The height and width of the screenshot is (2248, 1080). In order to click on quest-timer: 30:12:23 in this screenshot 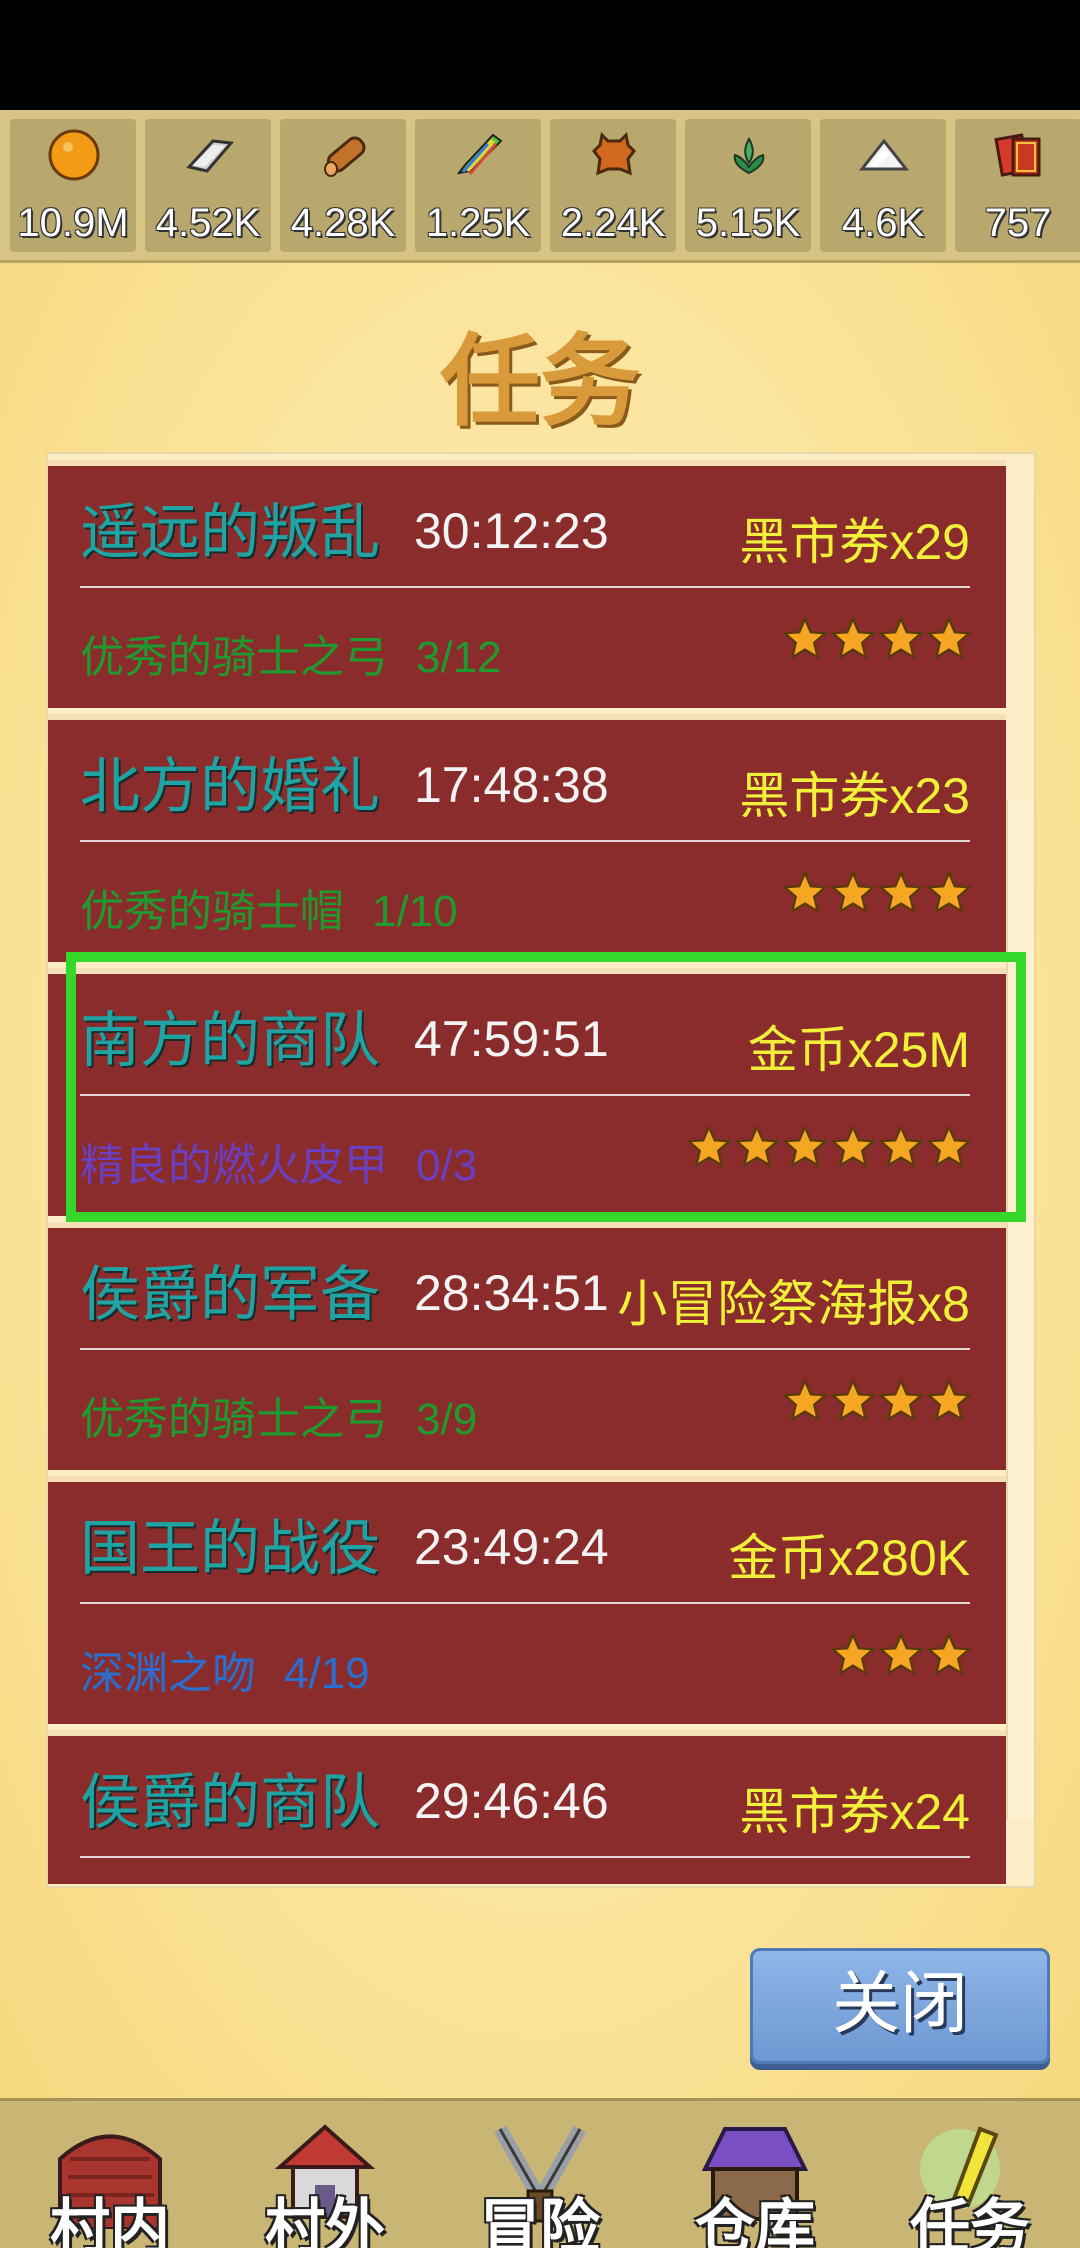, I will do `click(511, 531)`.